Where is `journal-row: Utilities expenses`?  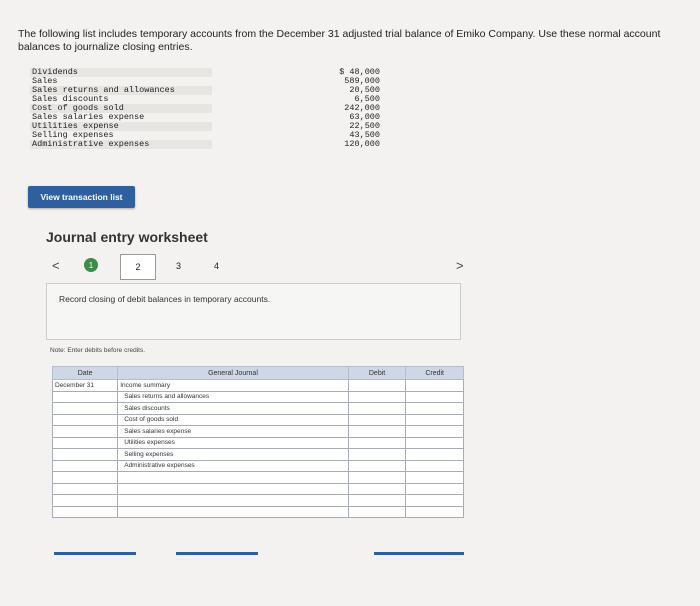 journal-row: Utilities expenses is located at coordinates (257, 442).